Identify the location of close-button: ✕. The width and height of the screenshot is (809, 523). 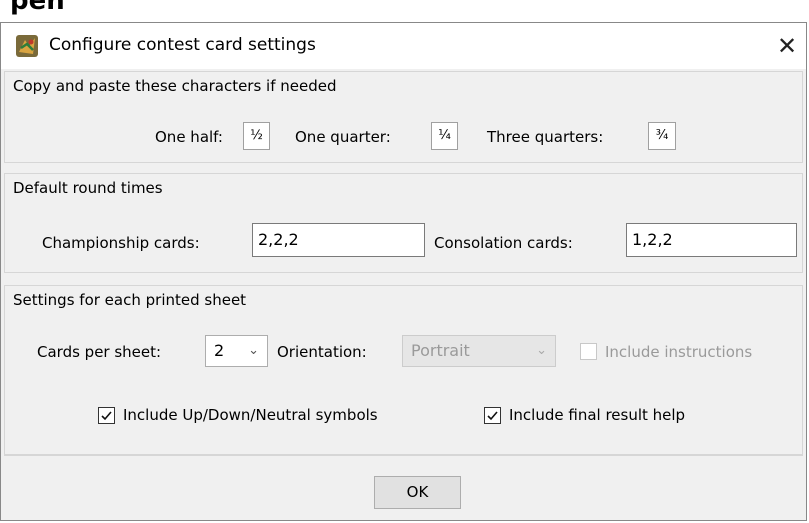
(787, 46).